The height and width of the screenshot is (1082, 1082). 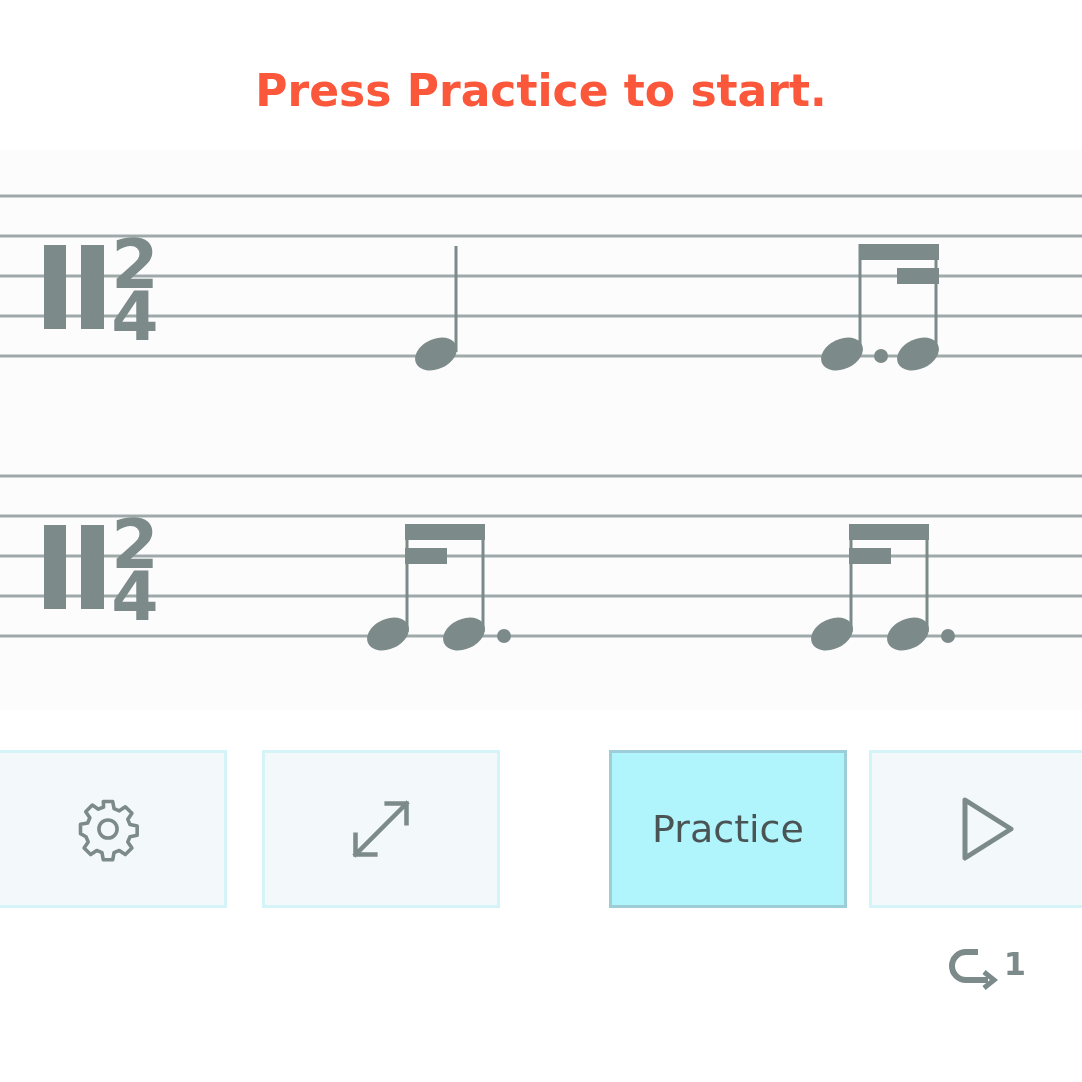 What do you see at coordinates (1014, 964) in the screenshot?
I see `loop-count: 1` at bounding box center [1014, 964].